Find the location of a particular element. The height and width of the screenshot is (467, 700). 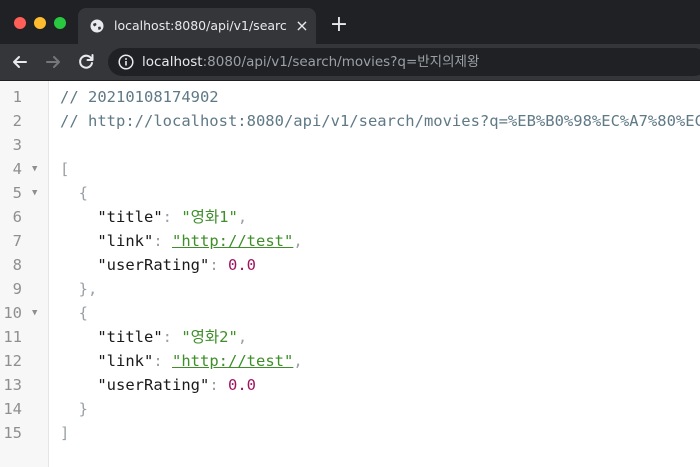

line-number: 3 is located at coordinates (17, 145).